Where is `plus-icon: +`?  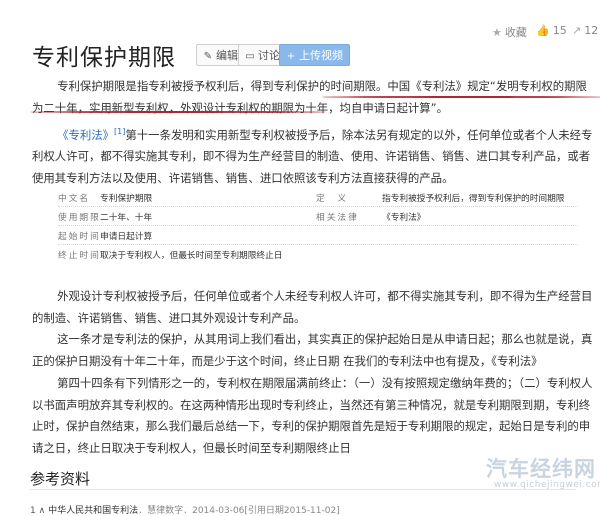
plus-icon: + is located at coordinates (291, 56).